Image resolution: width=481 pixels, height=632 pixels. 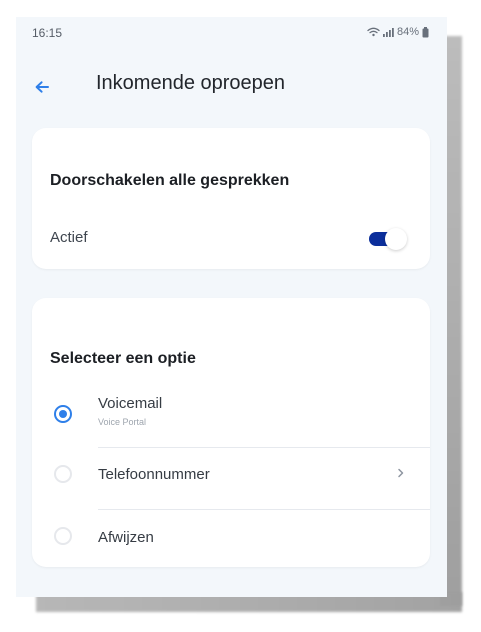 What do you see at coordinates (69, 237) in the screenshot?
I see `active-label: Actief` at bounding box center [69, 237].